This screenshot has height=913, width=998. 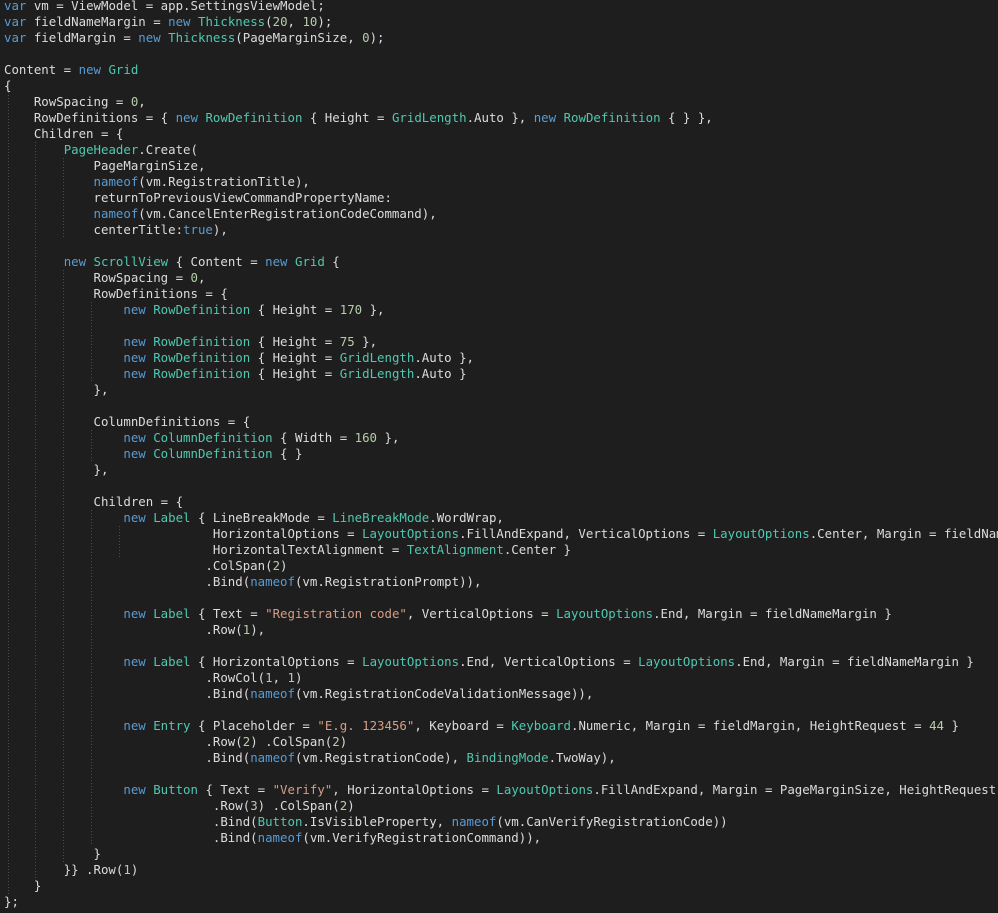 I want to click on code-token: ), so click(x=351, y=805).